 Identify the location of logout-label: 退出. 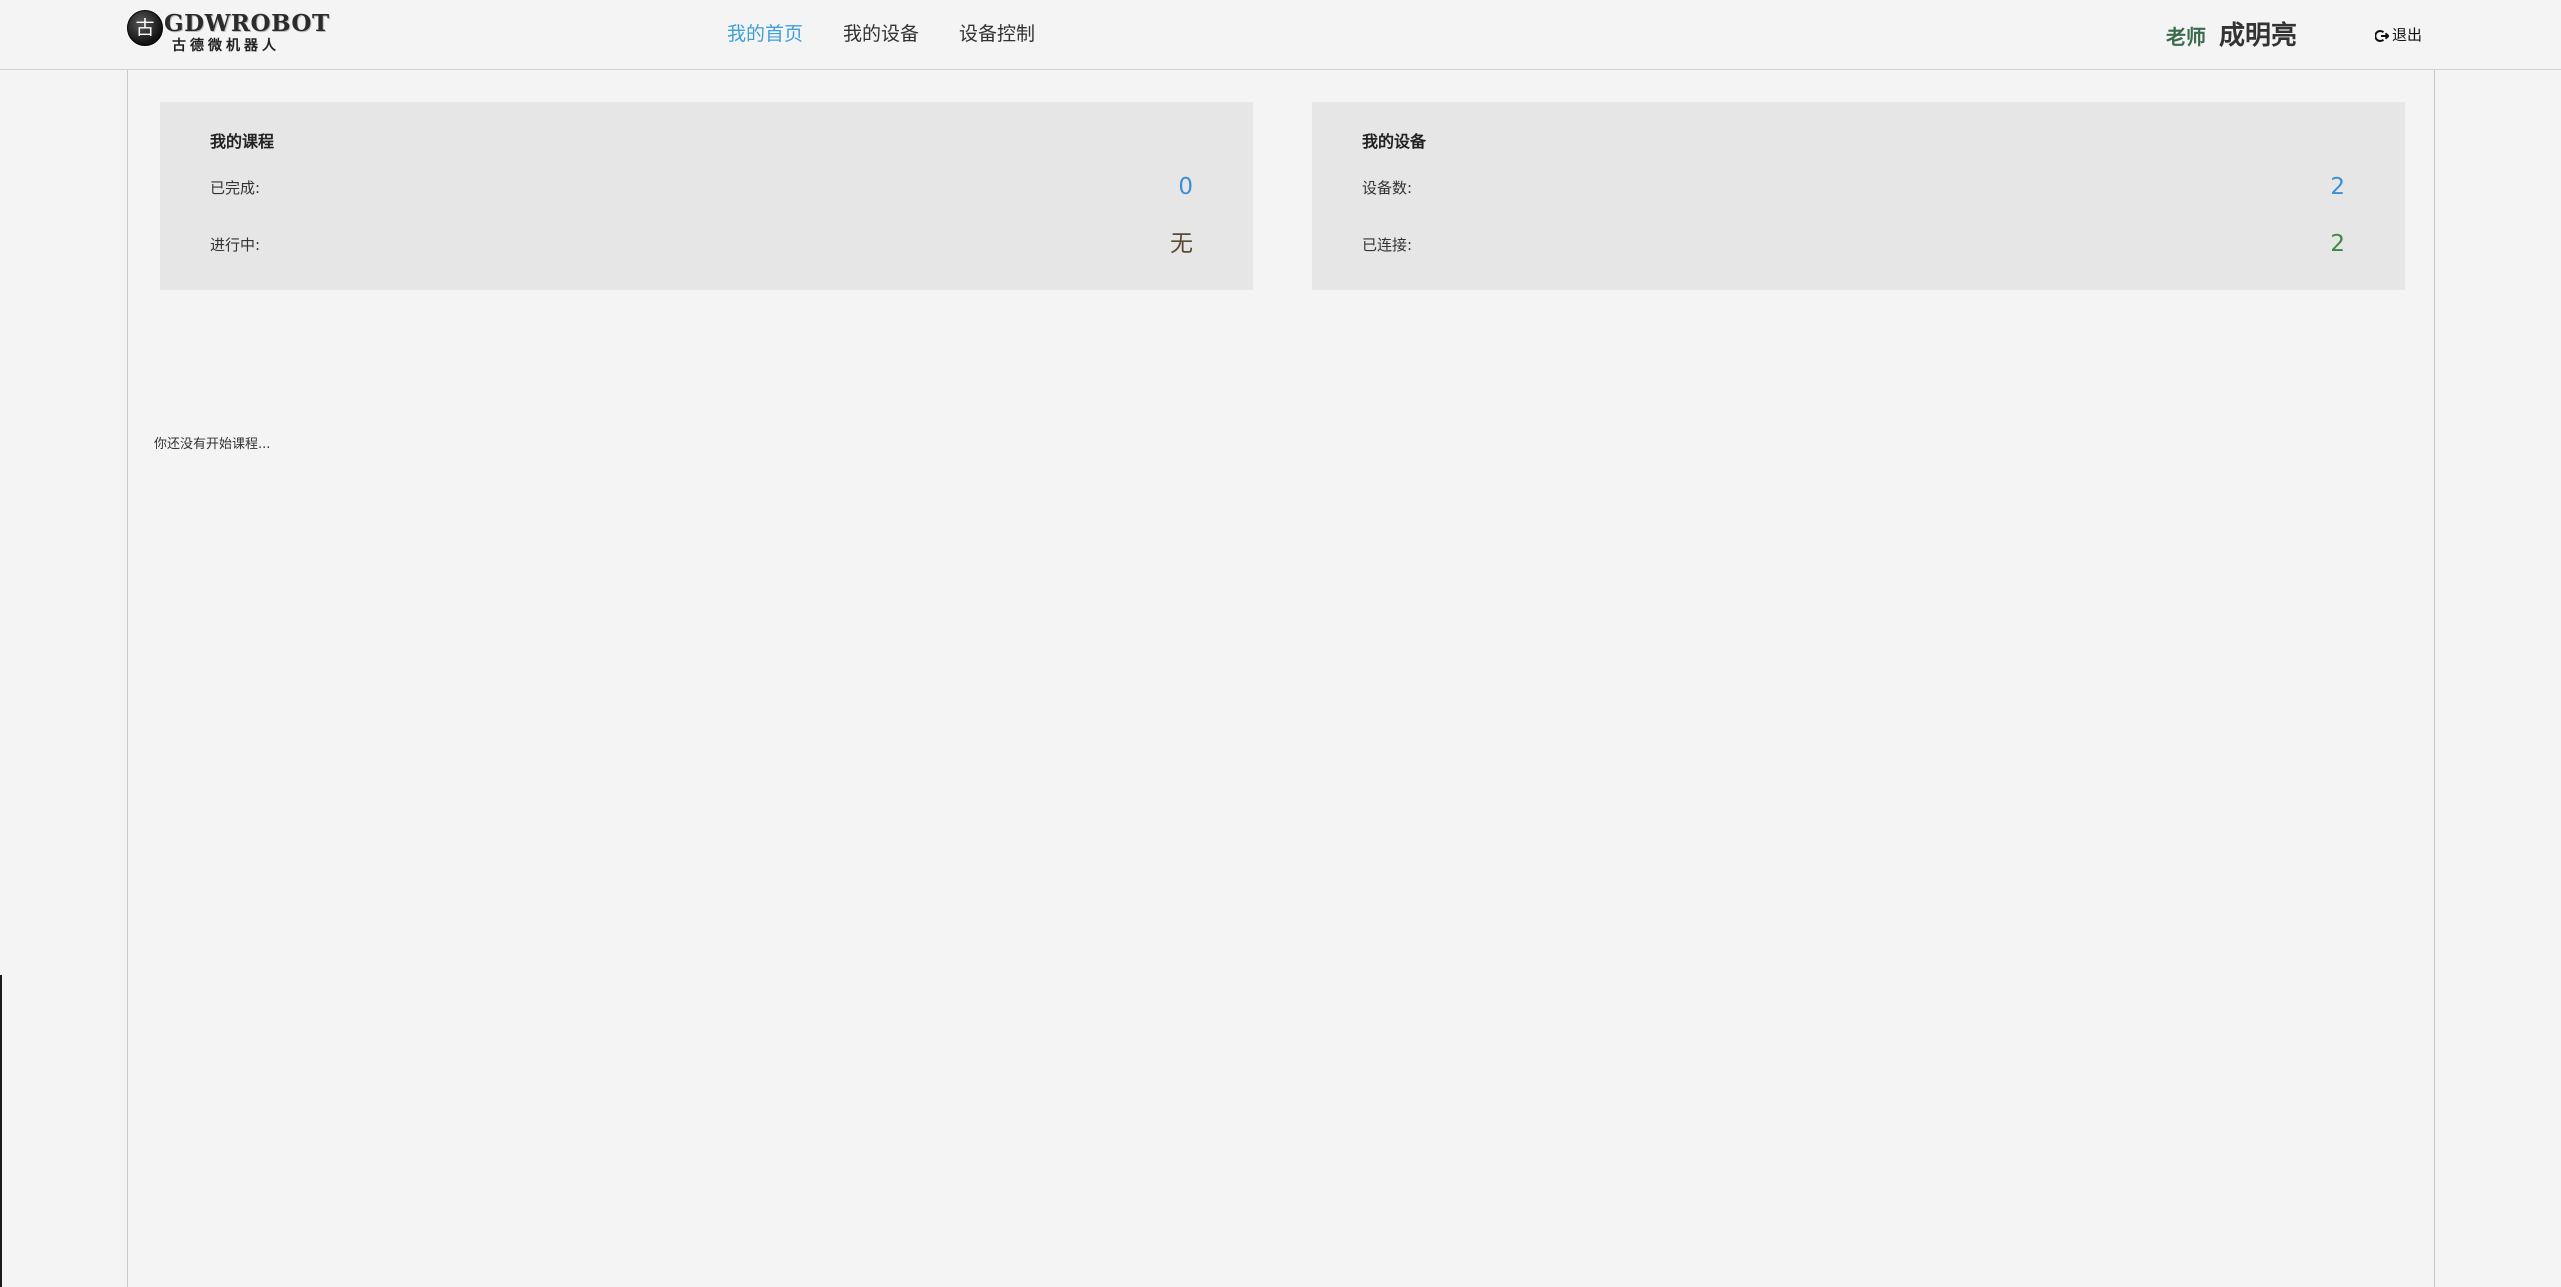
(2407, 35).